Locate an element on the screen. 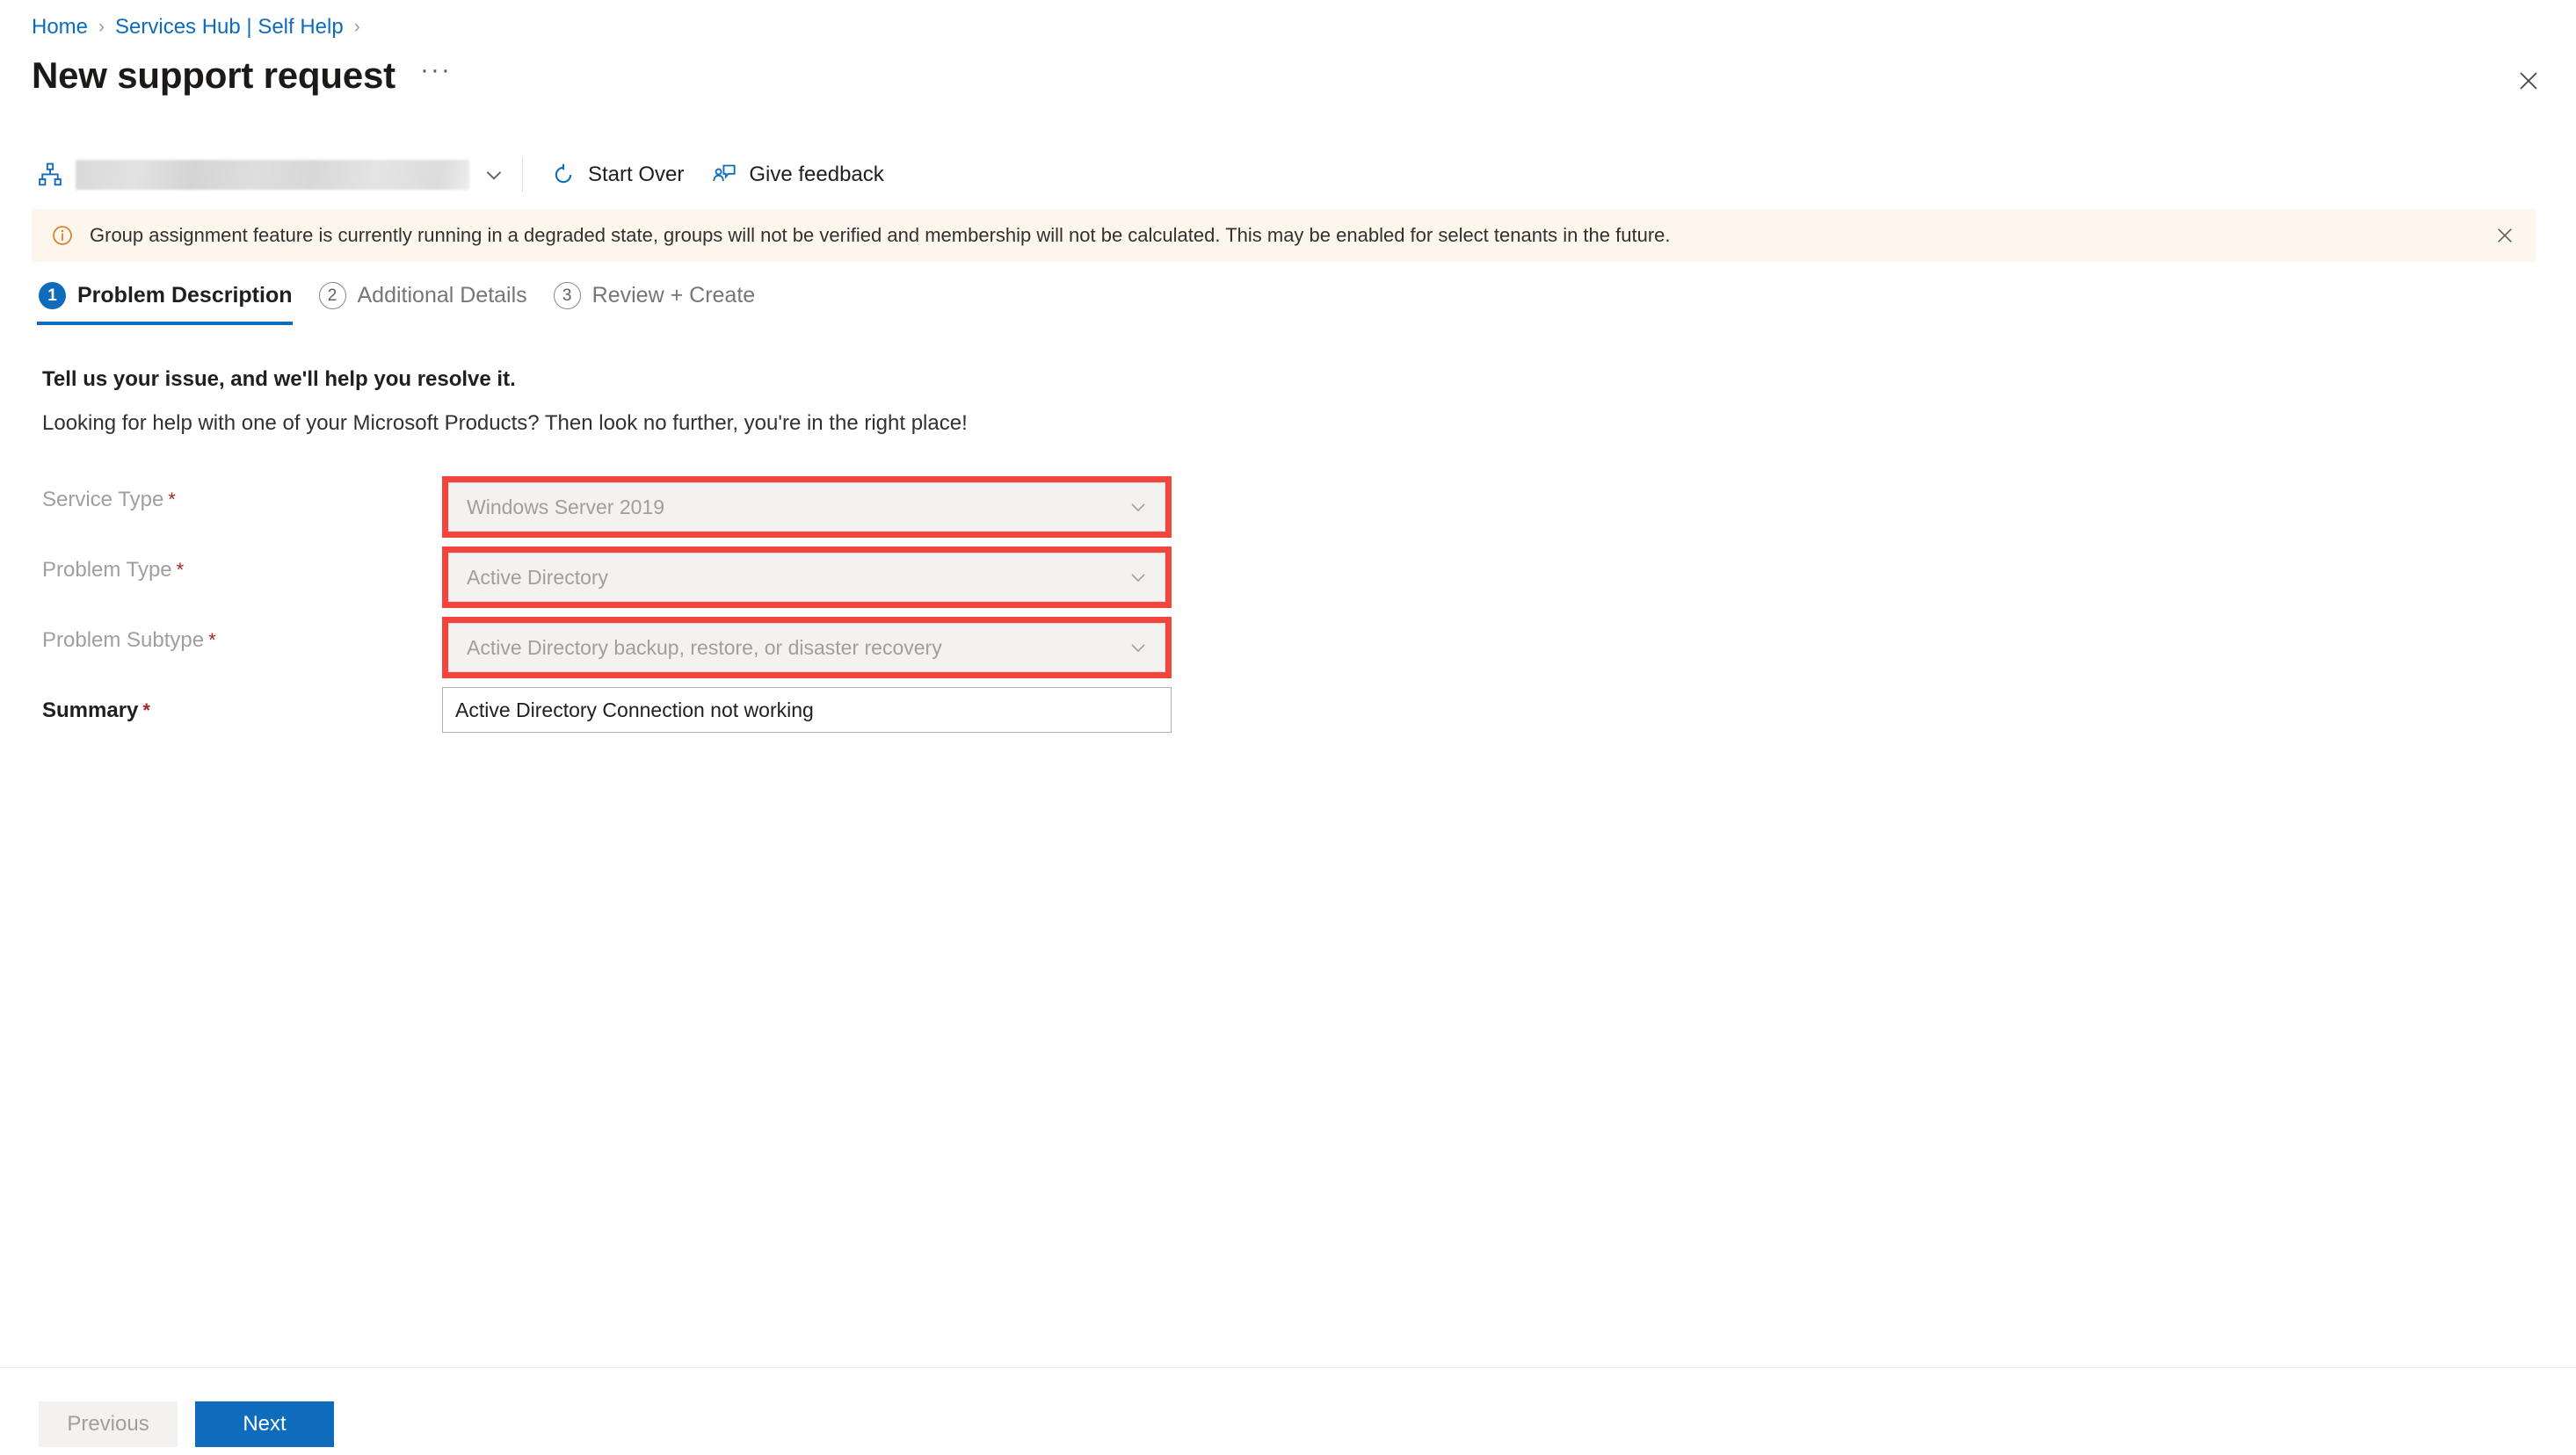 This screenshot has width=2576, height=1455. tab-review-create: 3 Review + Create is located at coordinates (664, 301).